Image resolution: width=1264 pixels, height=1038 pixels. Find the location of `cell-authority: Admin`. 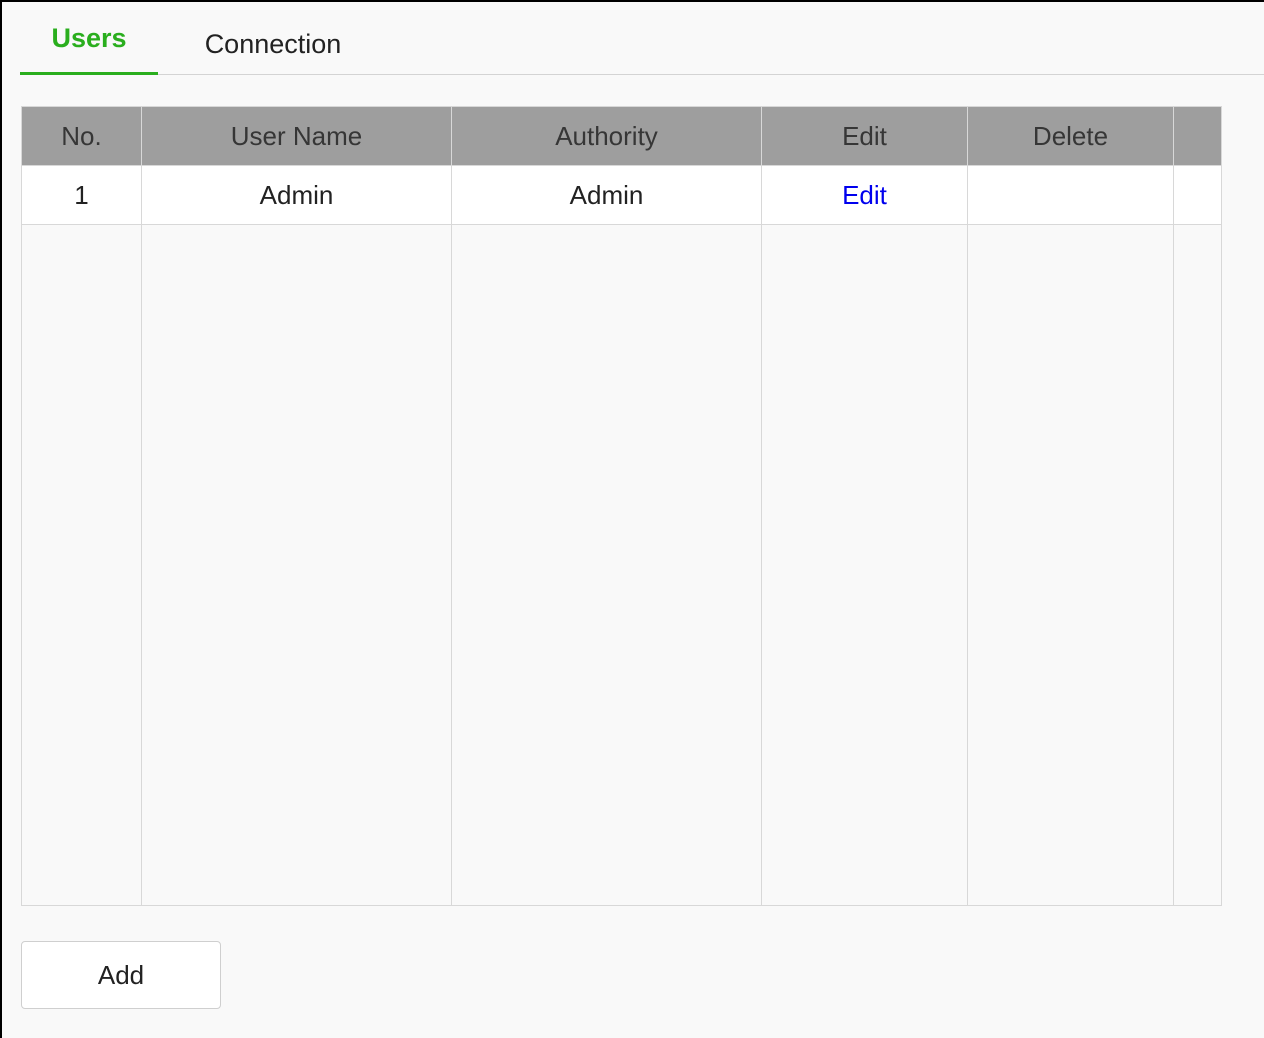

cell-authority: Admin is located at coordinates (606, 195).